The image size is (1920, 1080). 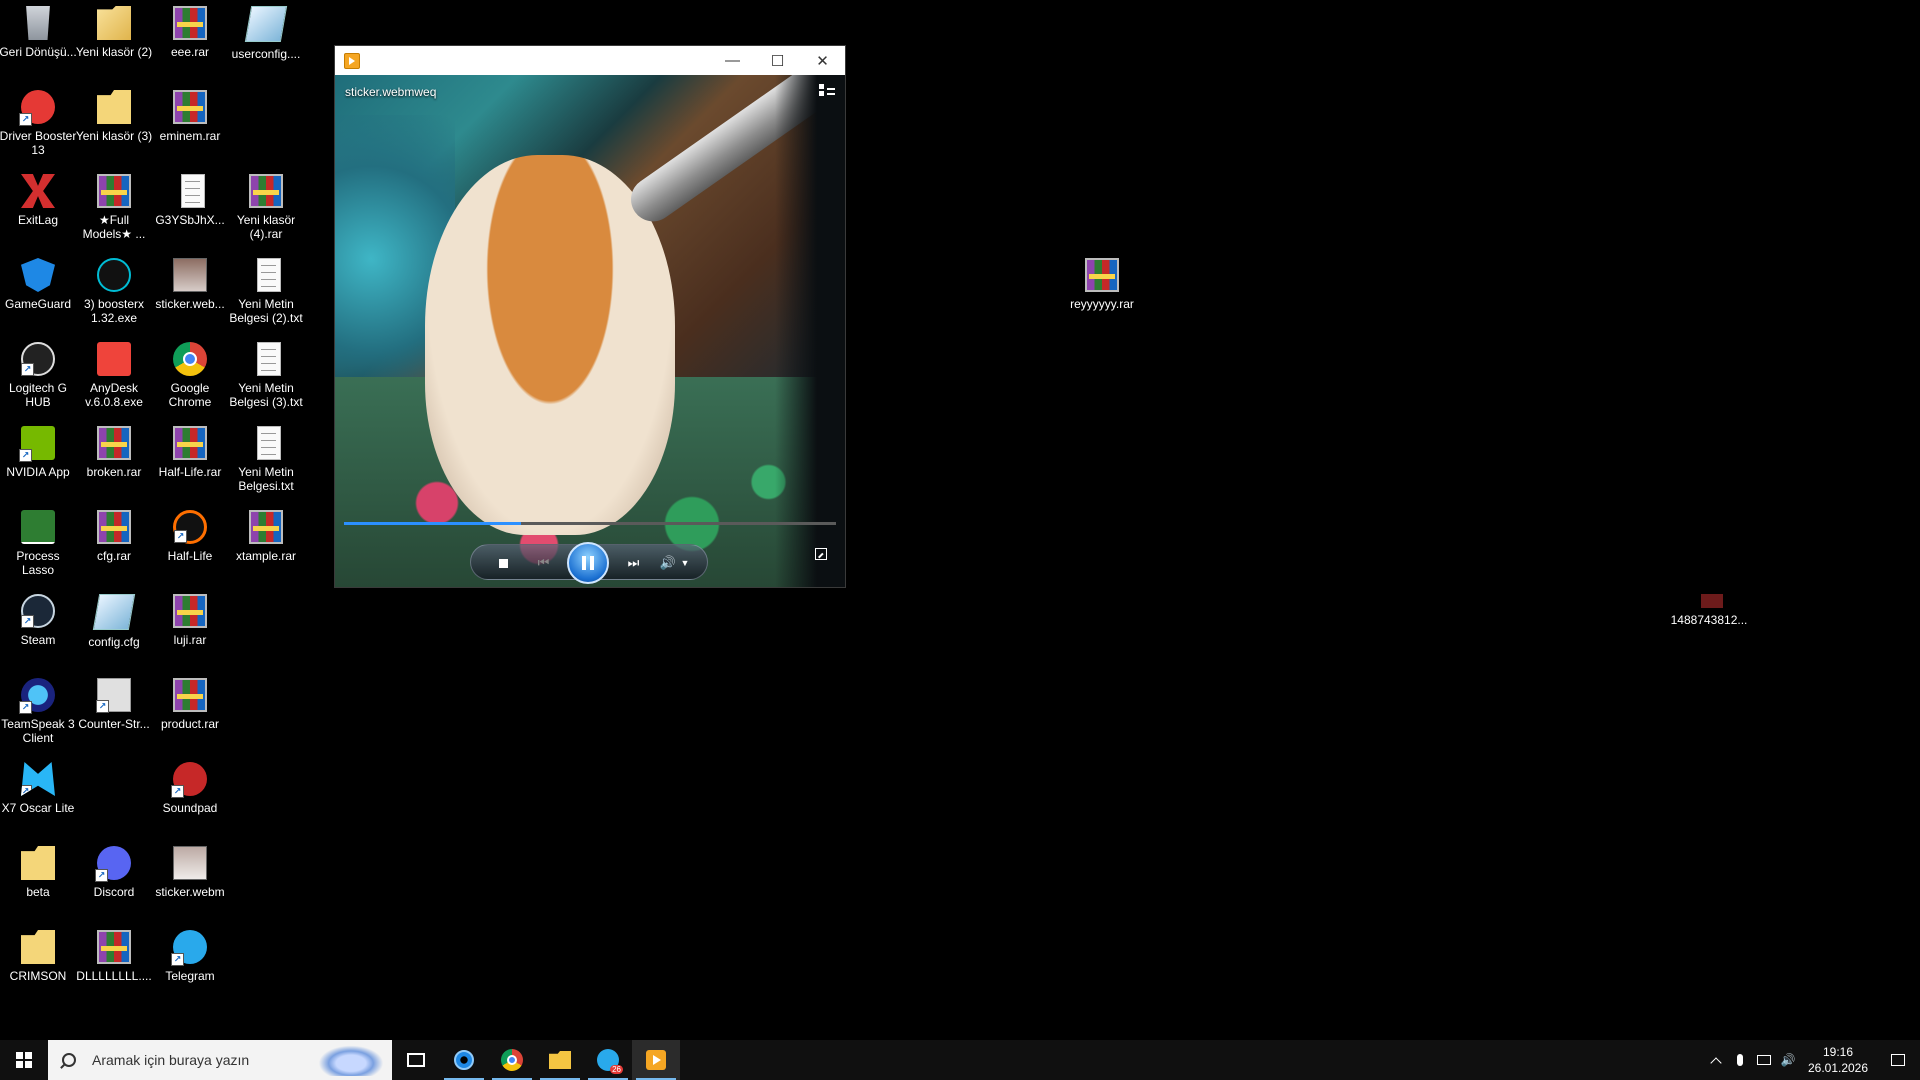 I want to click on desktop-icon-discord: ↗ Discord, so click(x=114, y=869).